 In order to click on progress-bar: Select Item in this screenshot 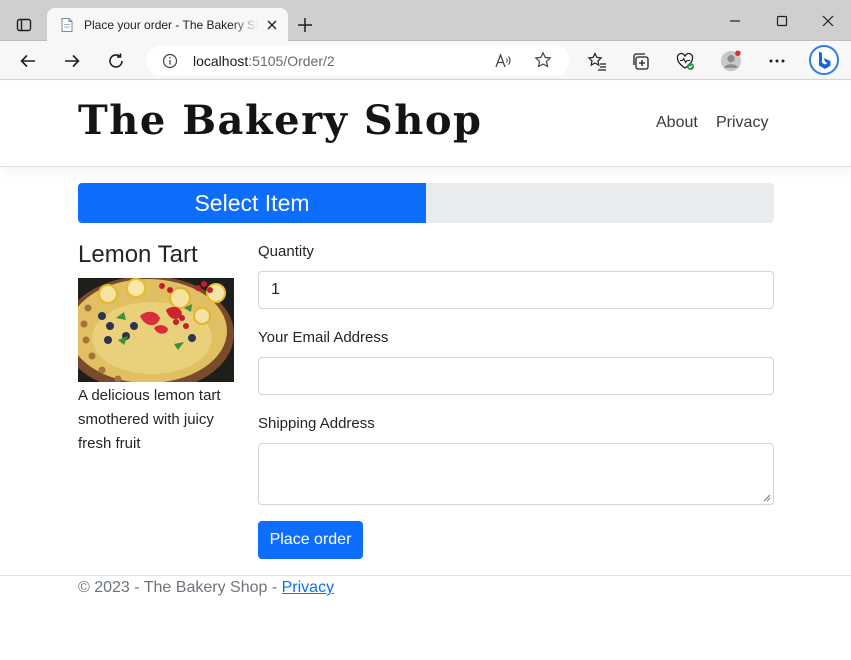, I will do `click(252, 203)`.